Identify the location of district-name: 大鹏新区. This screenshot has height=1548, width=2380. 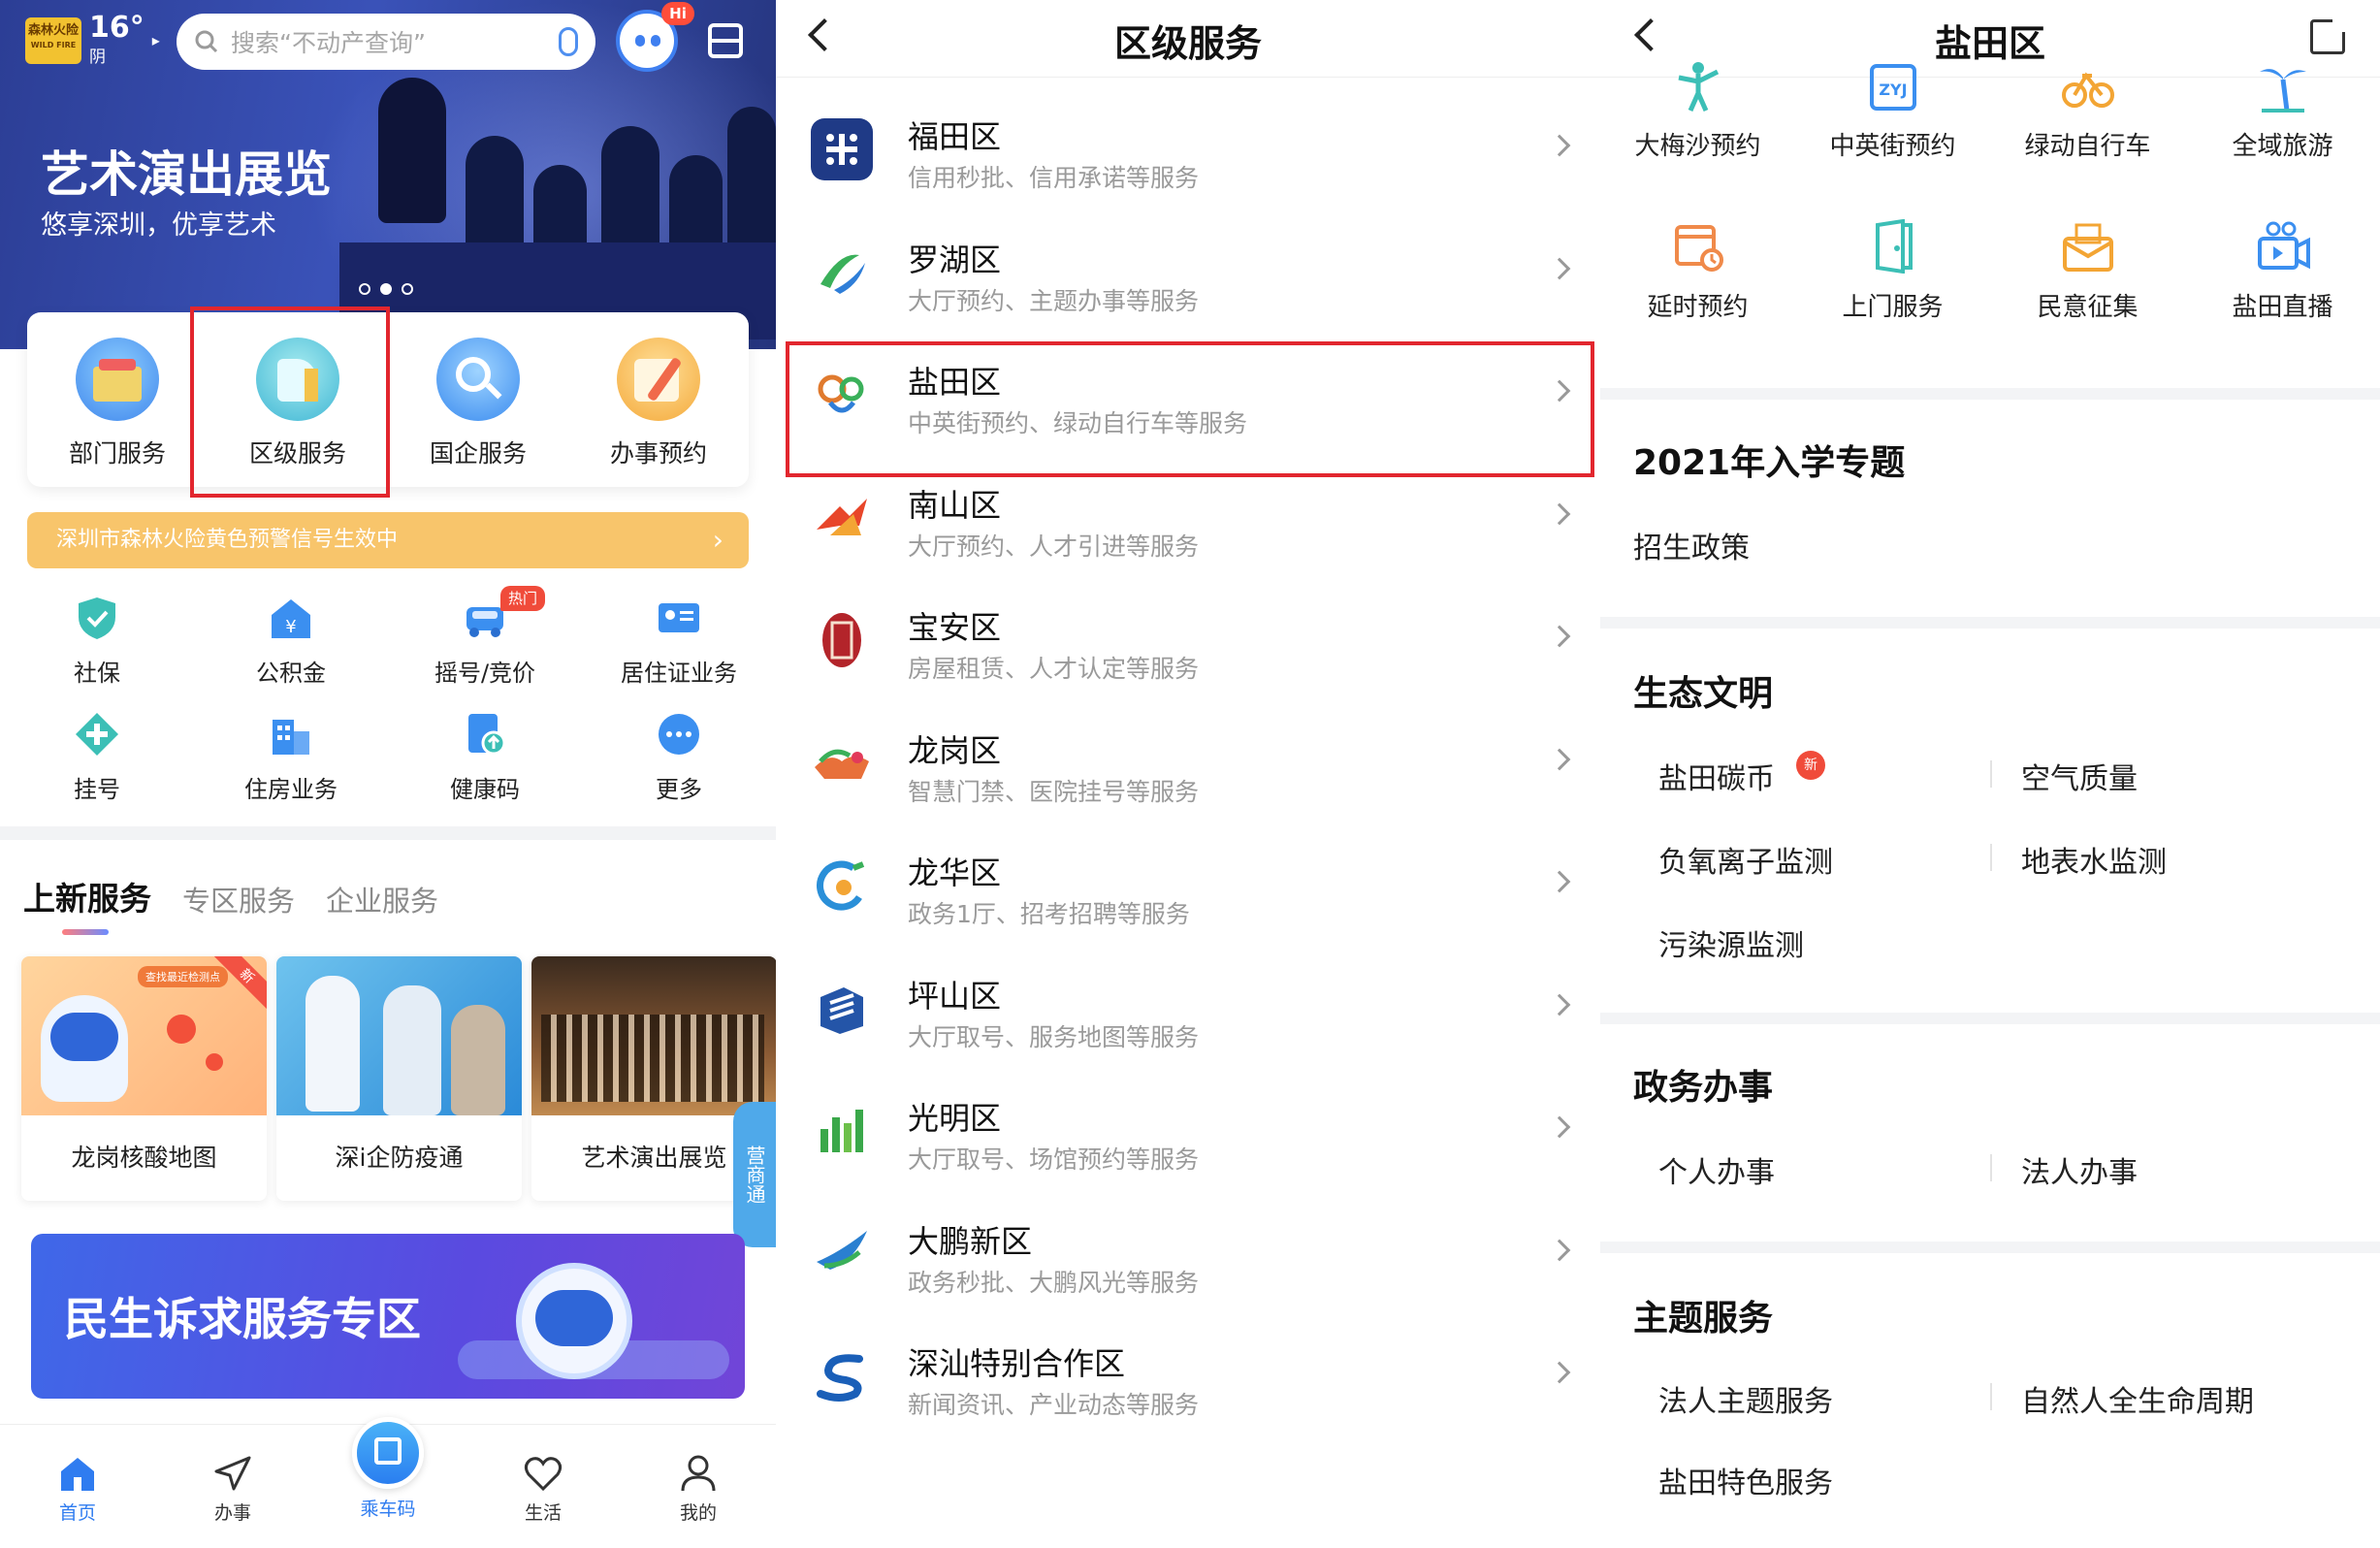
(970, 1241).